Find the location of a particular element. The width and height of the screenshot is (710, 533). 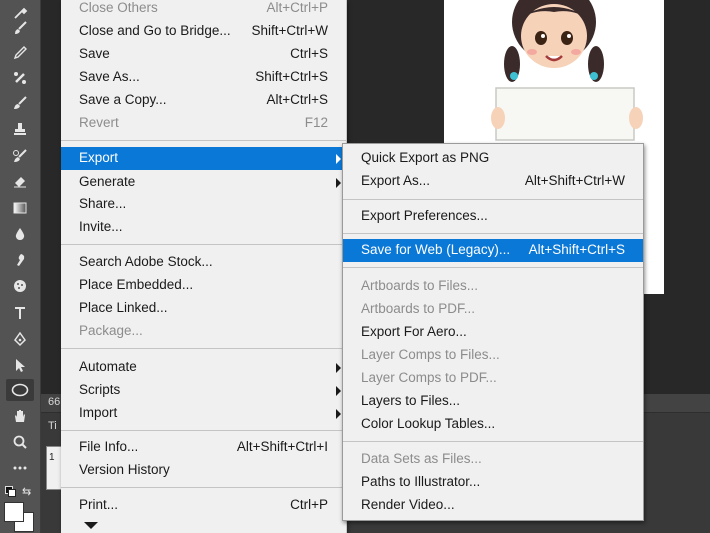

hand-icon is located at coordinates (20, 416).